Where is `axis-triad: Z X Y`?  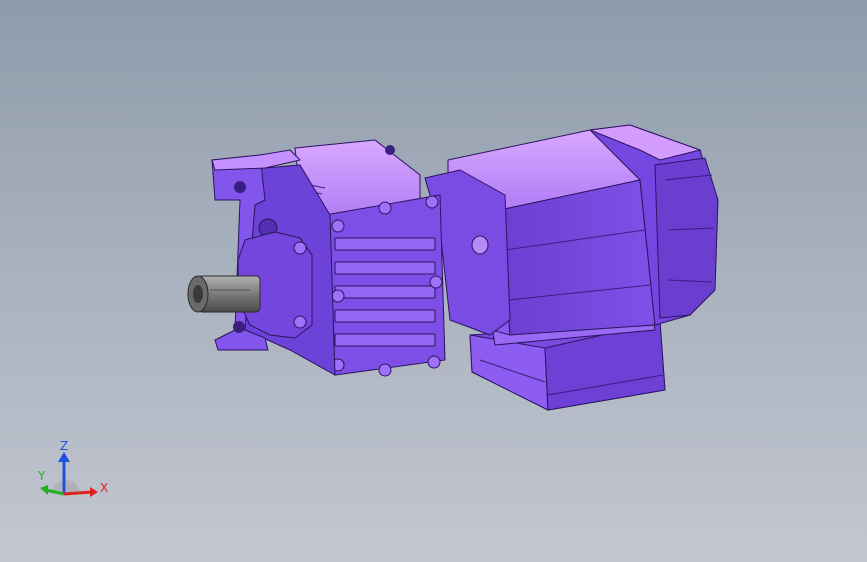
axis-triad: Z X Y is located at coordinates (75, 475).